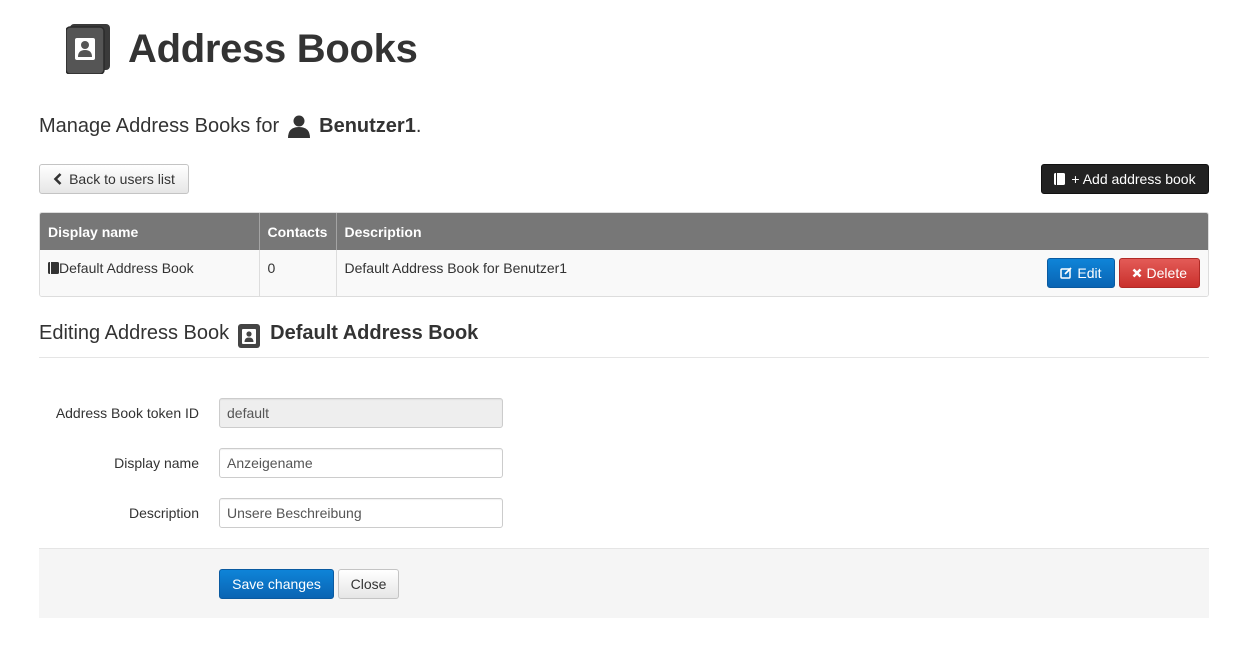 This screenshot has width=1240, height=656. I want to click on user-icon, so click(299, 126).